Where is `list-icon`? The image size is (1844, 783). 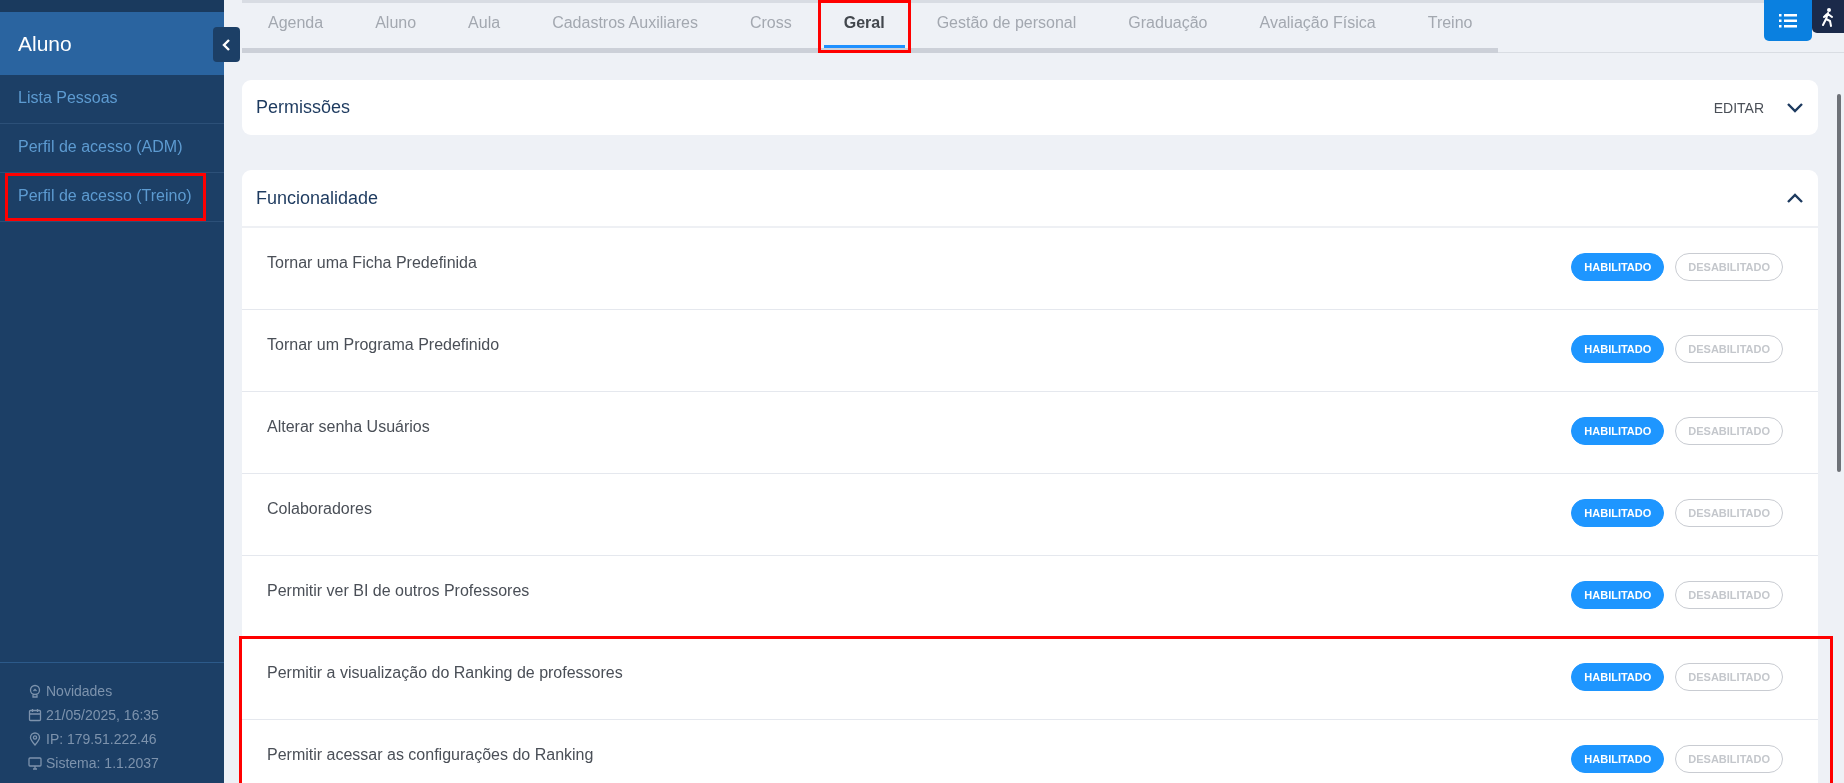 list-icon is located at coordinates (1788, 20).